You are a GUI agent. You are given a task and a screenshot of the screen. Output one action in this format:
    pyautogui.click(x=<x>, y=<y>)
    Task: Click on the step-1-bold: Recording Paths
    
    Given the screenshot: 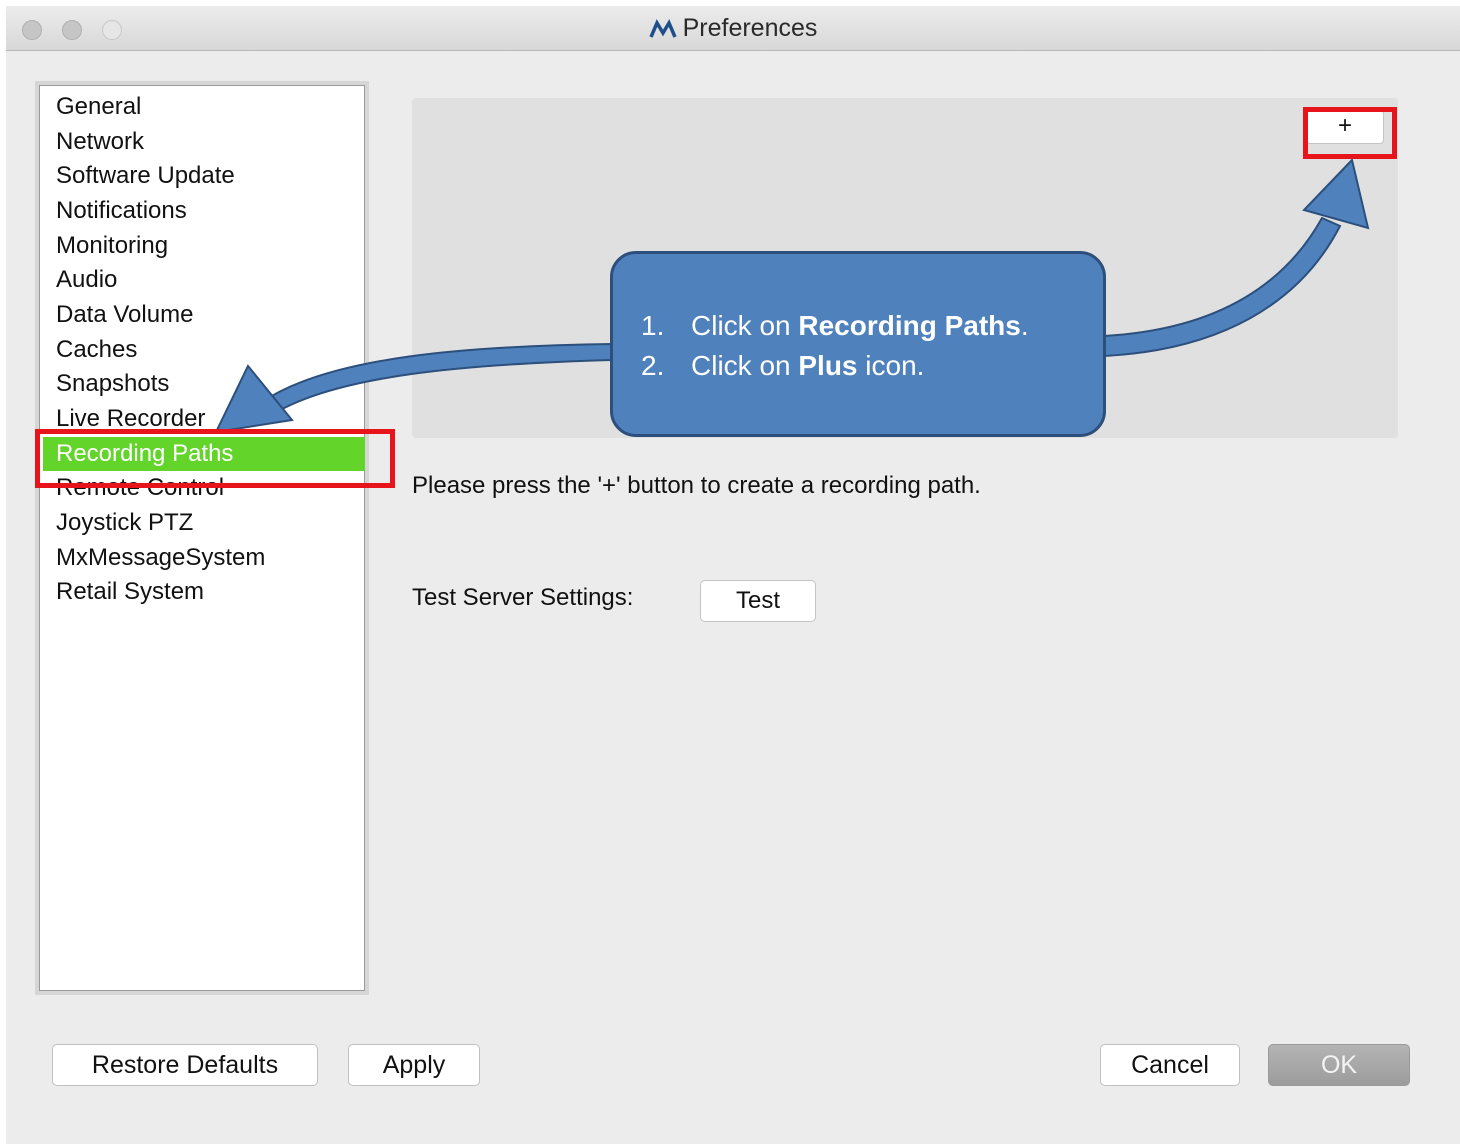 What is the action you would take?
    pyautogui.click(x=909, y=325)
    